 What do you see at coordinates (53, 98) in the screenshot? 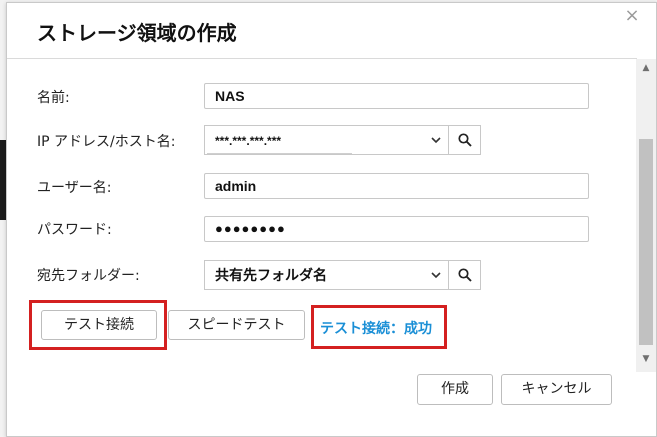
I see `name-label: 名前:` at bounding box center [53, 98].